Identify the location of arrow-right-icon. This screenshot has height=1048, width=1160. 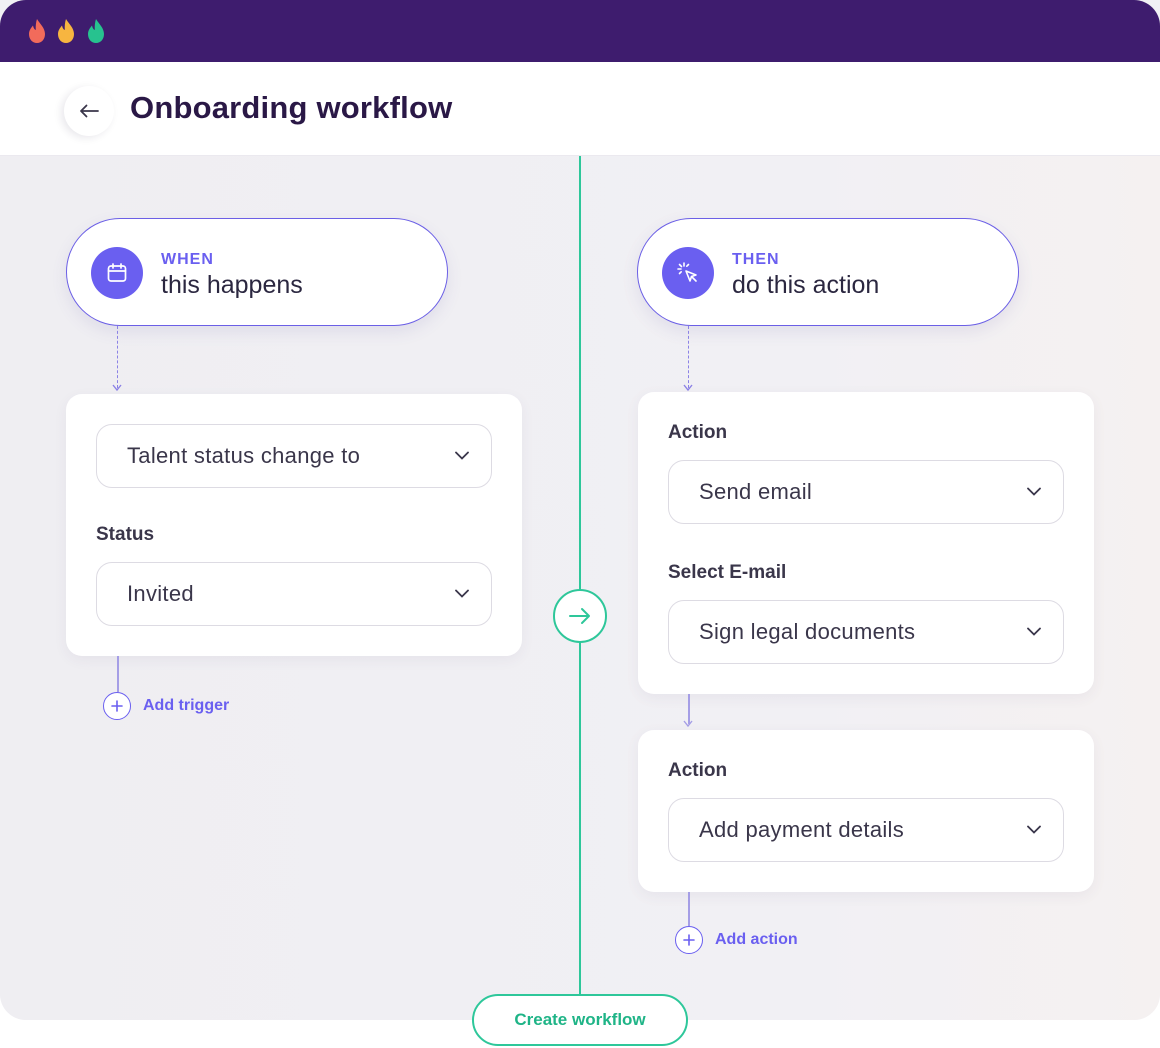
(579, 616).